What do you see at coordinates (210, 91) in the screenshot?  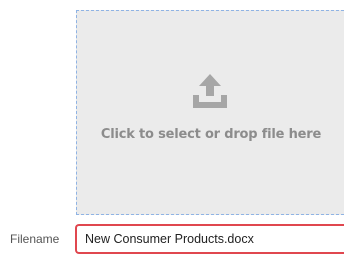 I see `upload-icon` at bounding box center [210, 91].